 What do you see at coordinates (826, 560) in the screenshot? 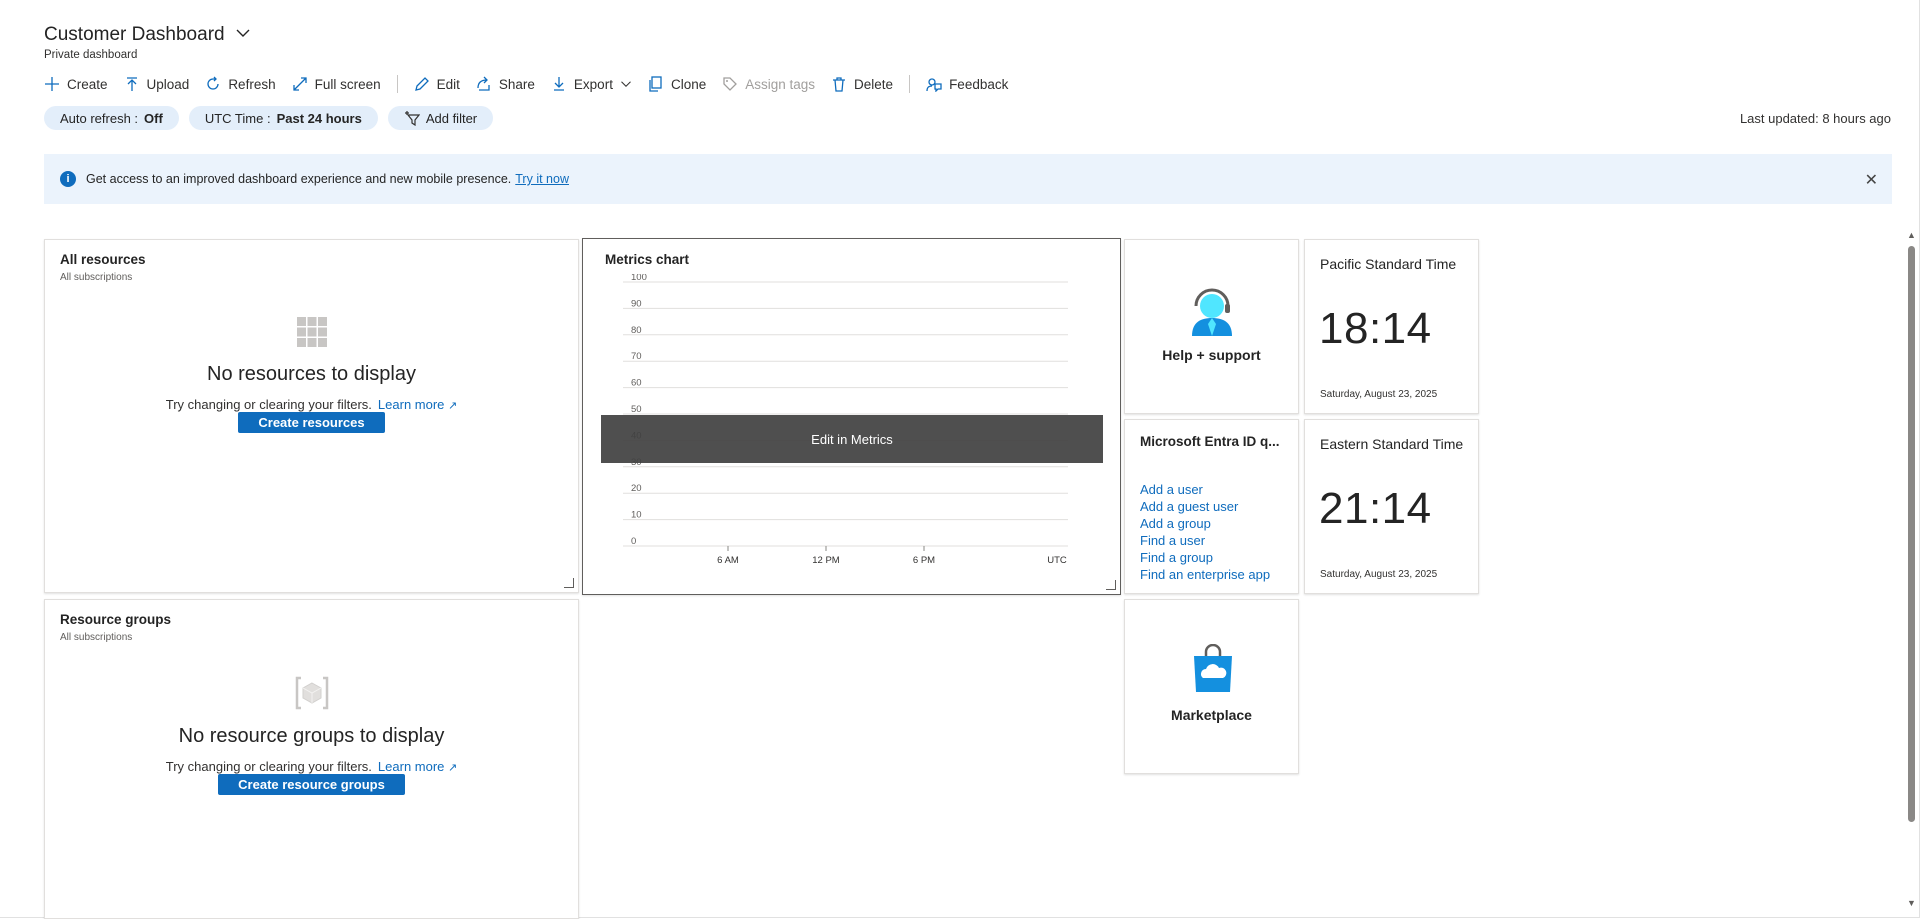
I see `x-tick-label: 12 PM` at bounding box center [826, 560].